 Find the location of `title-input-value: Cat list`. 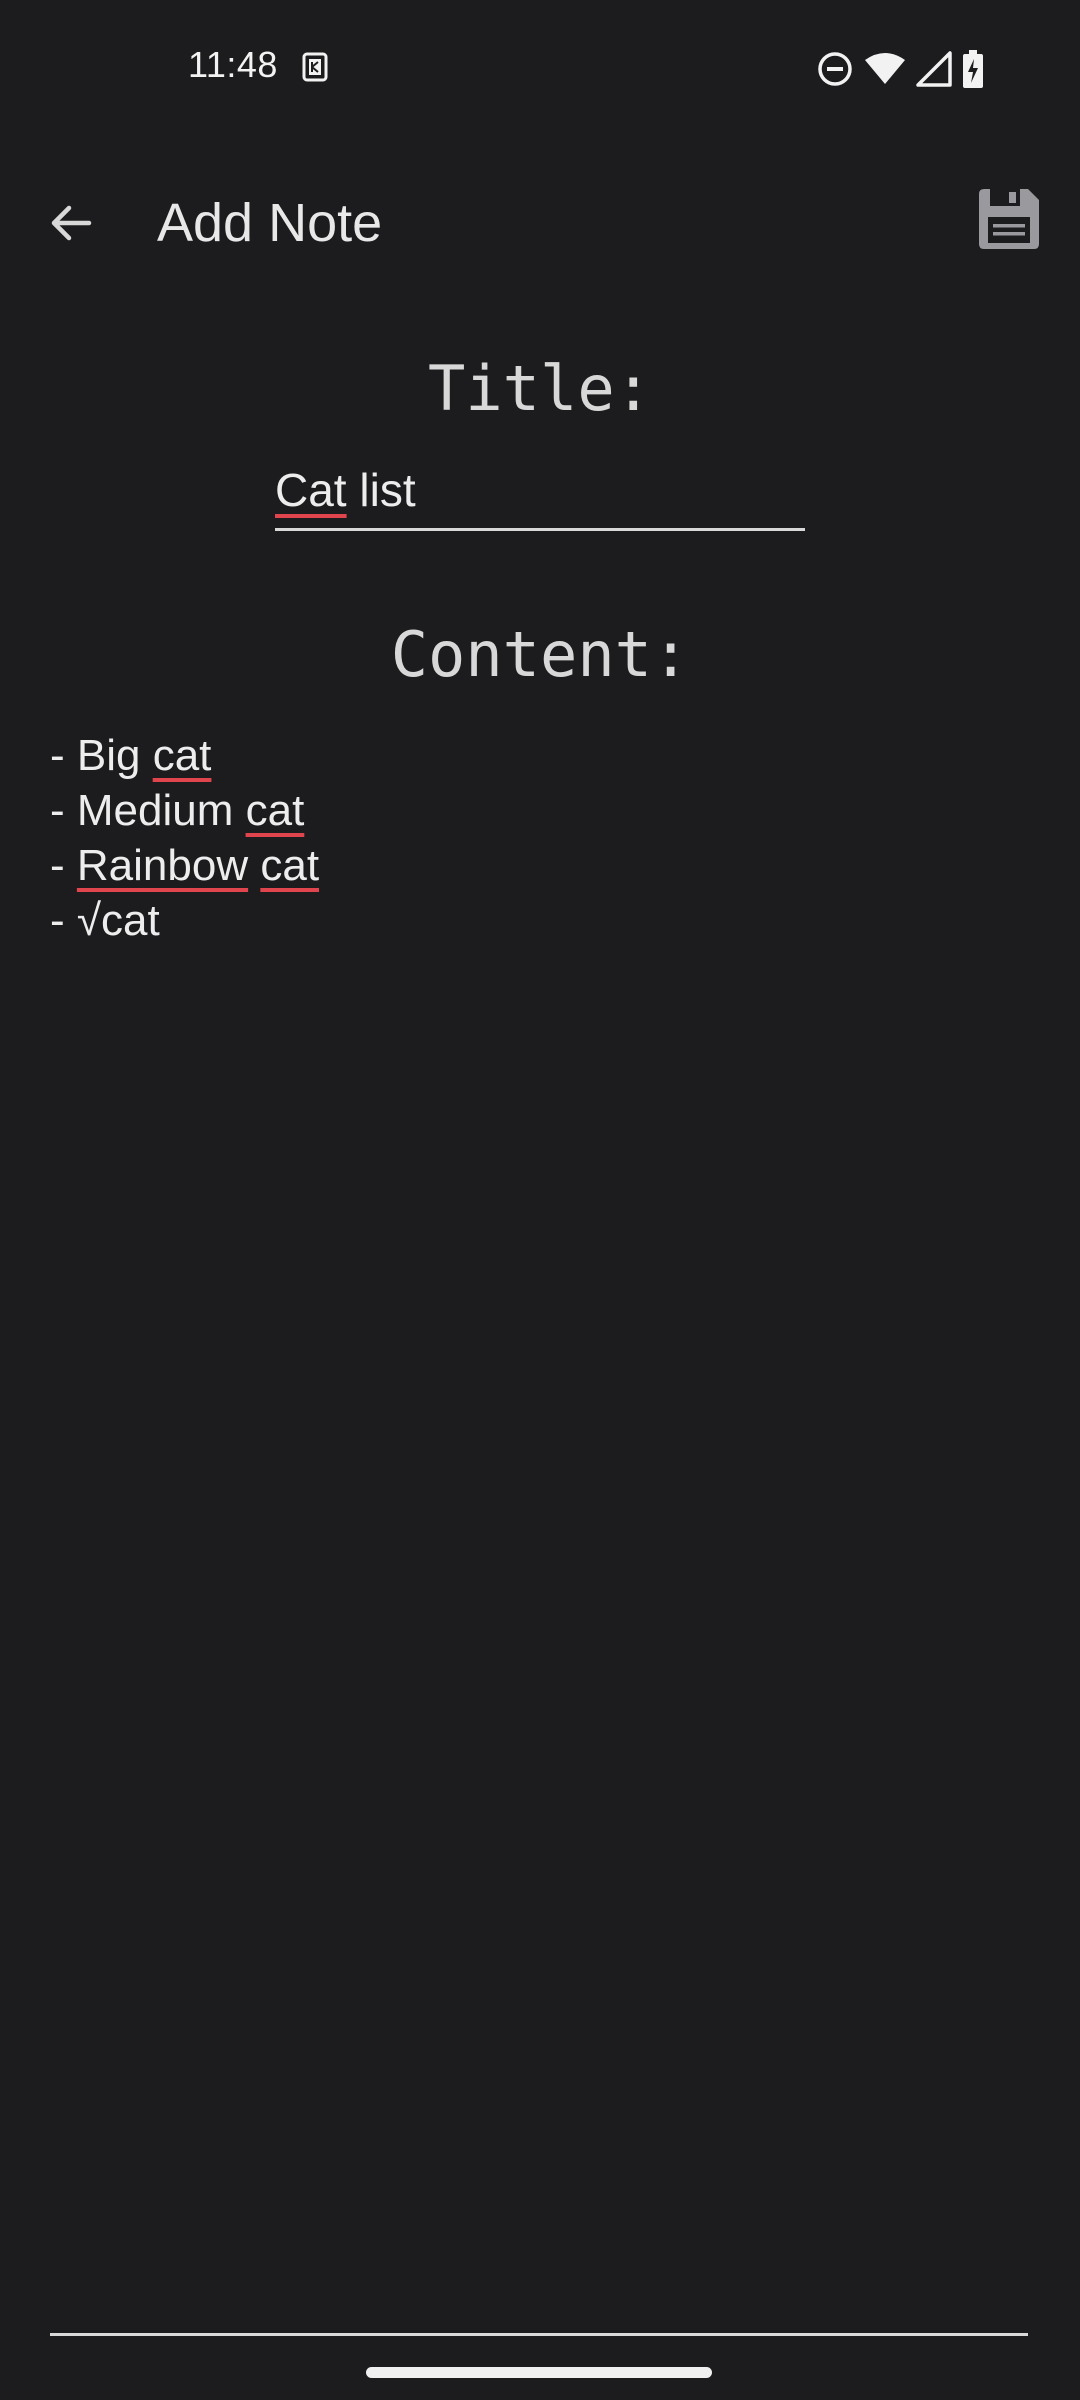

title-input-value: Cat list is located at coordinates (345, 490).